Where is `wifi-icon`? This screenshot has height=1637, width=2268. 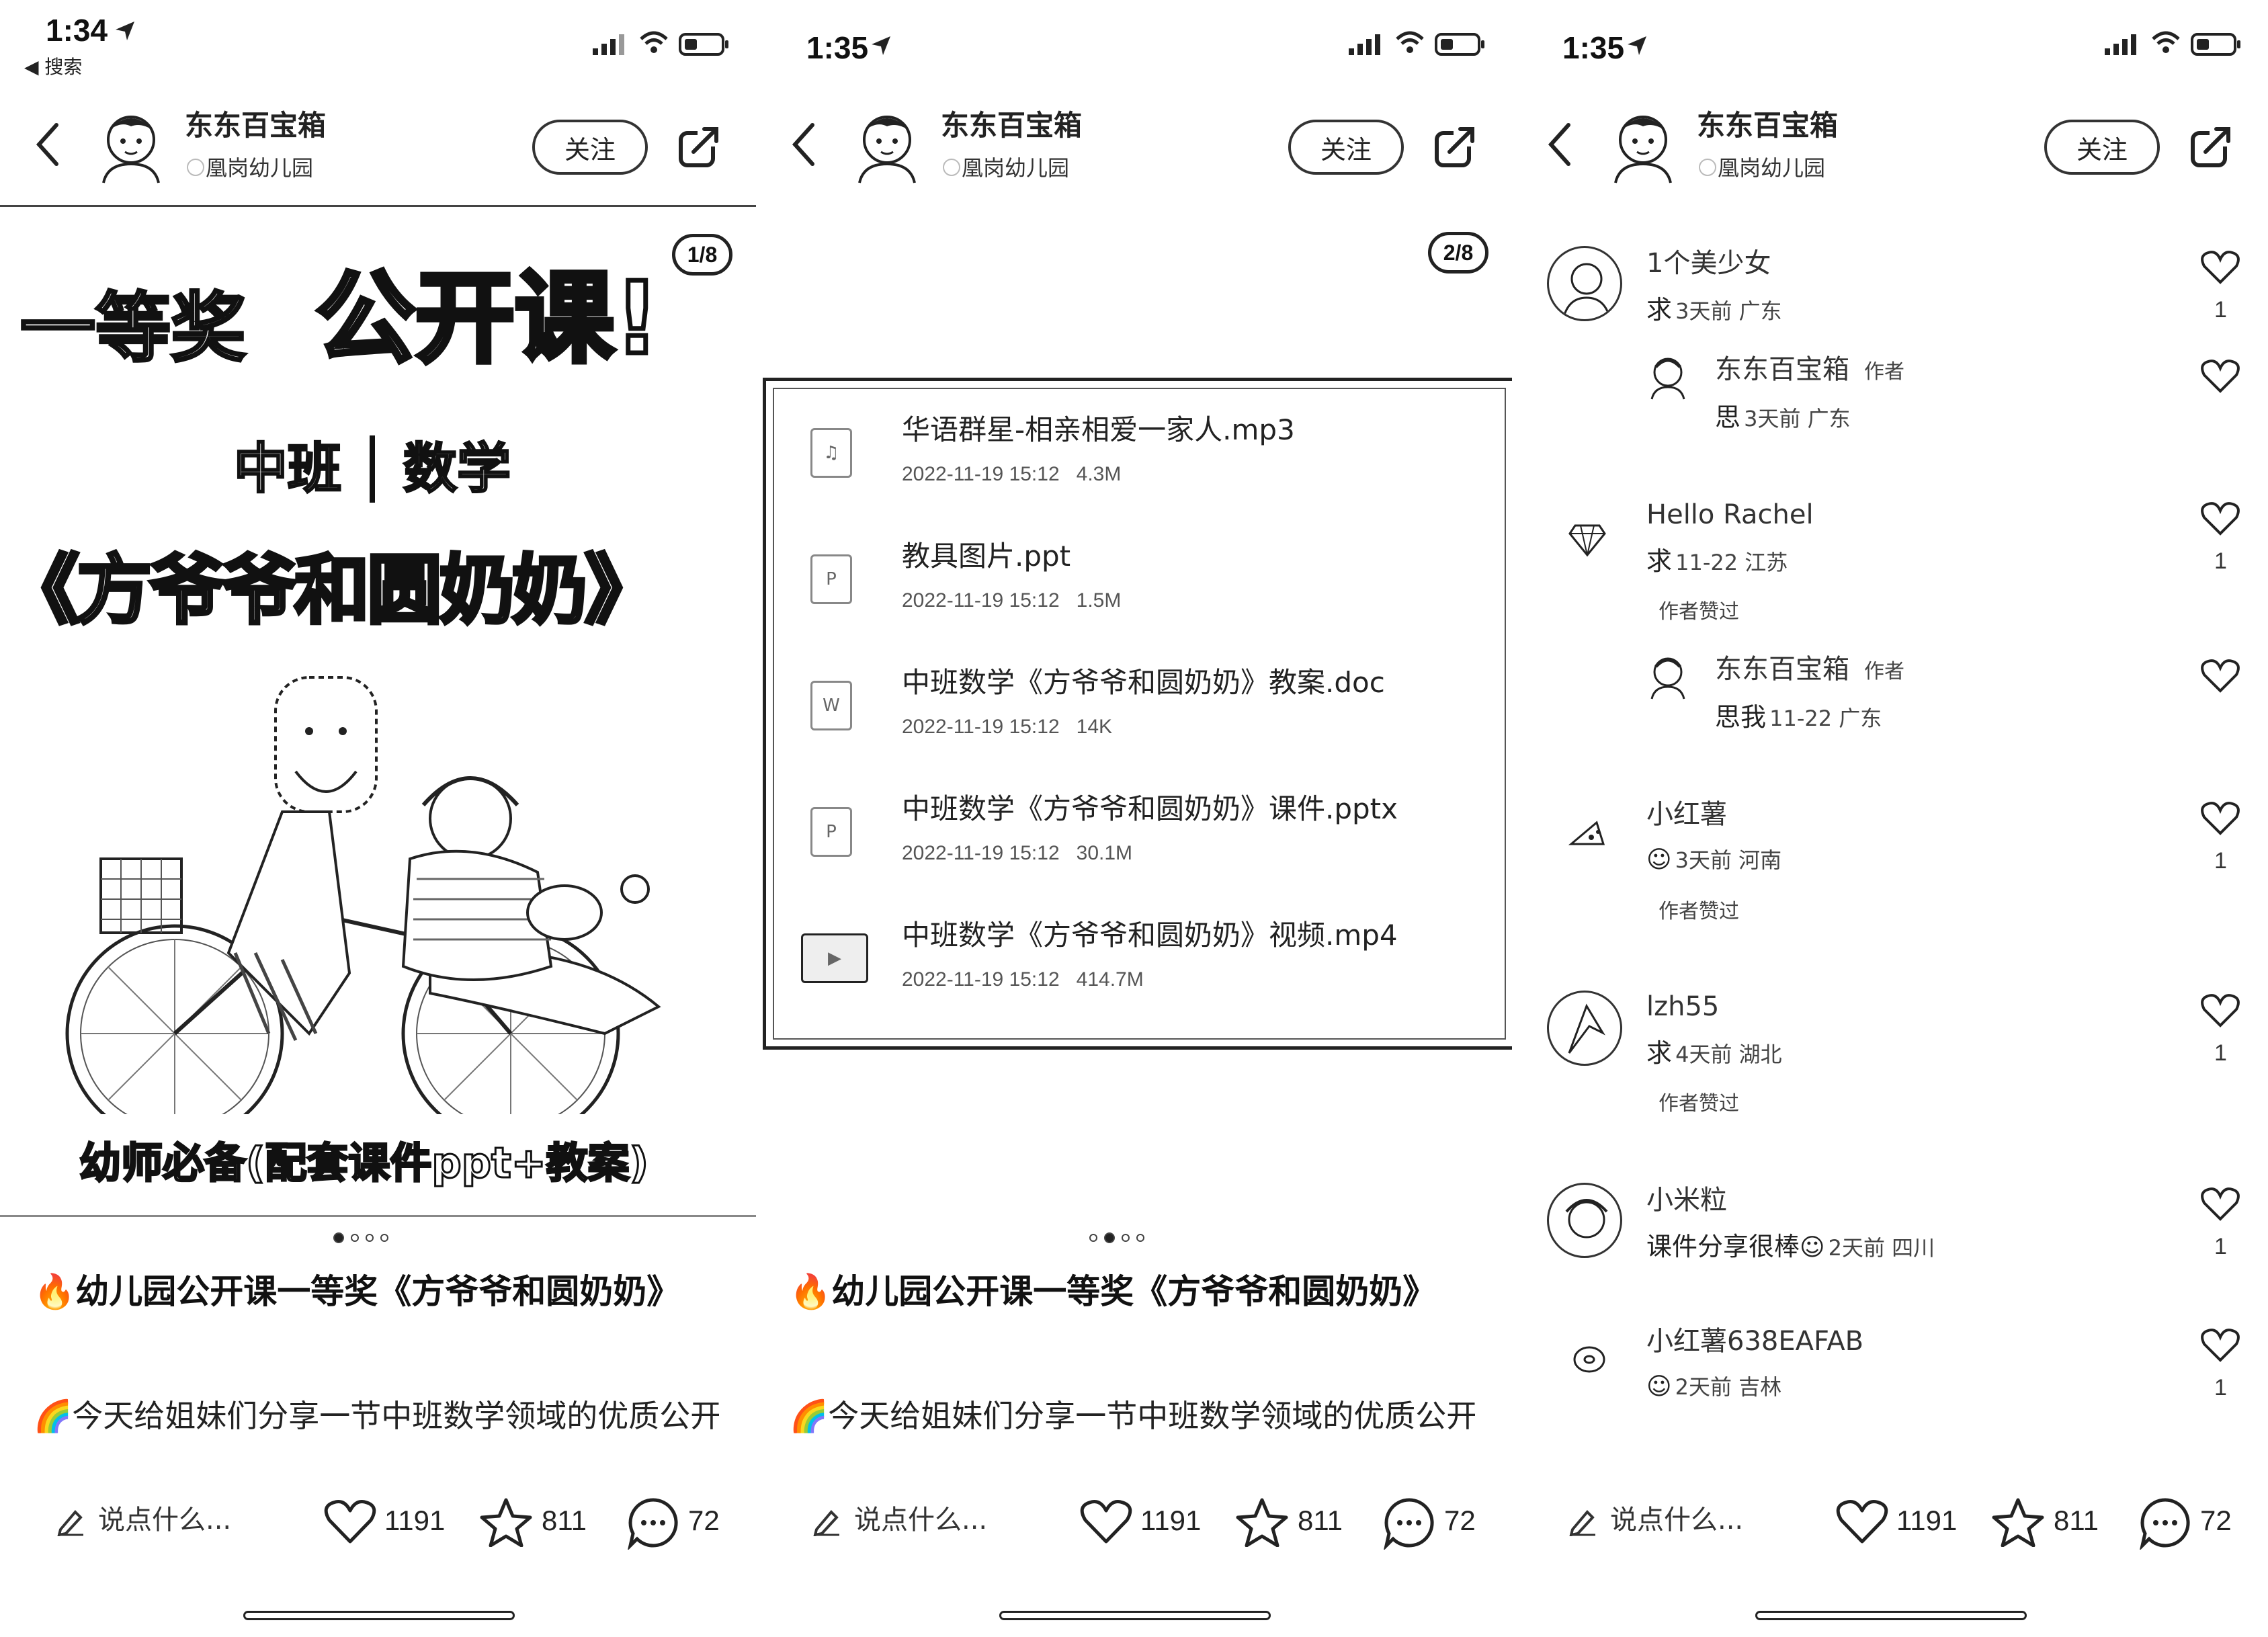 wifi-icon is located at coordinates (1410, 42).